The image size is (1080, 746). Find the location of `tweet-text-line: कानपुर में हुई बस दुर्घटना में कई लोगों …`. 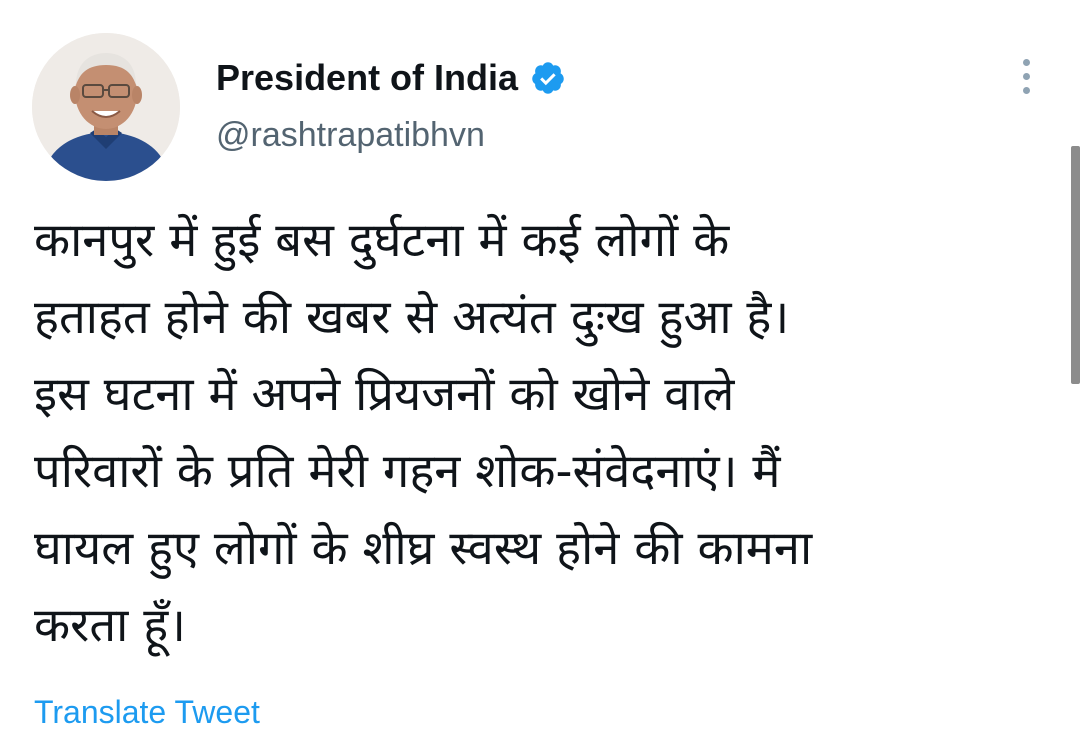

tweet-text-line: कानपुर में हुई बस दुर्घटना में कई लोगों … is located at coordinates (382, 240).